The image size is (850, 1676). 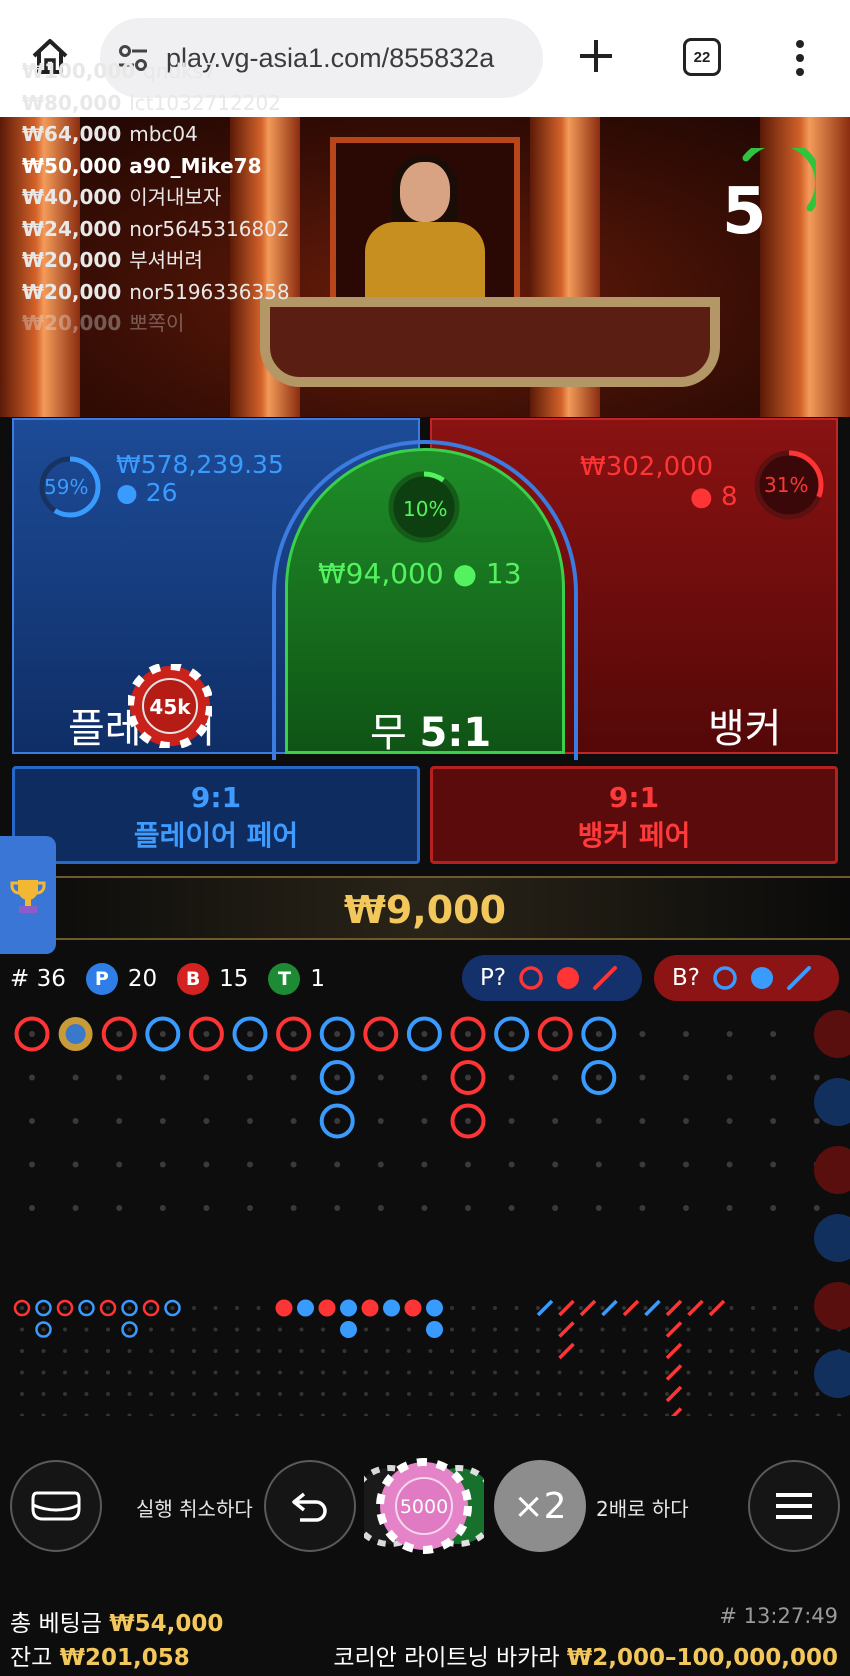 I want to click on tab-switcher-button: 22, so click(x=702, y=57).